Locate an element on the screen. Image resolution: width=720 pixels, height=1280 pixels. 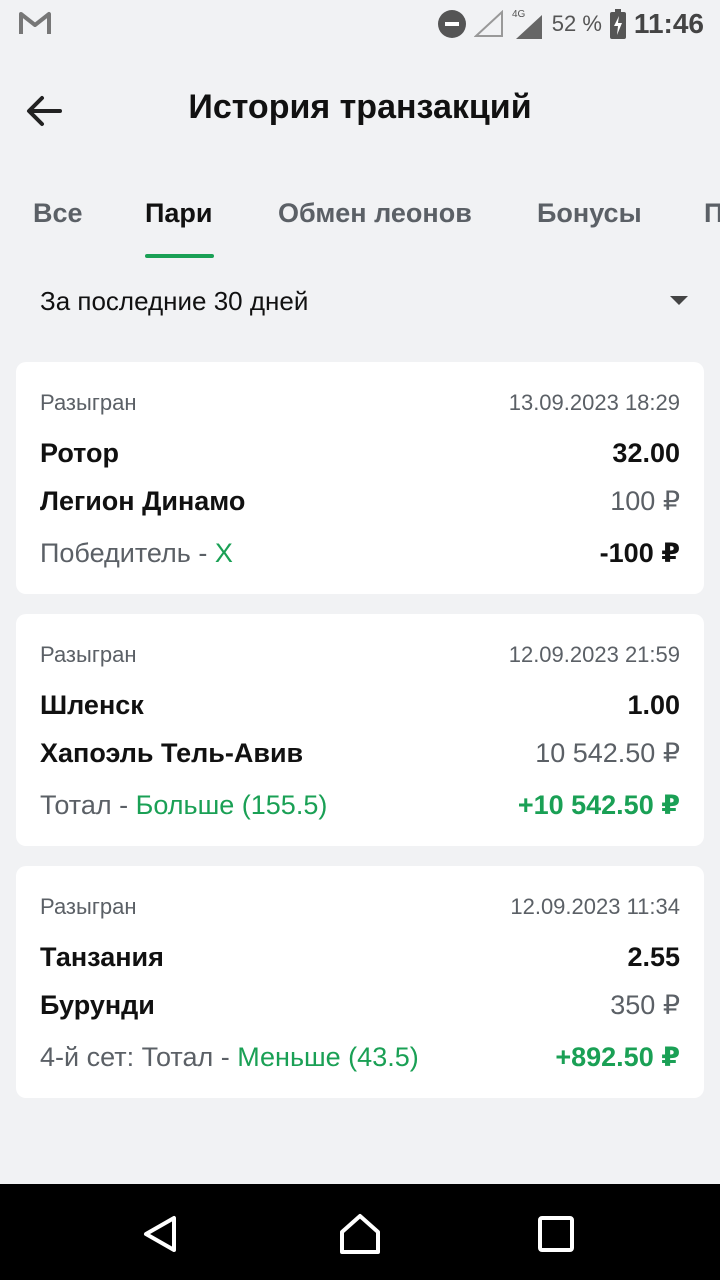
bet-market: Тотал - is located at coordinates (88, 805).